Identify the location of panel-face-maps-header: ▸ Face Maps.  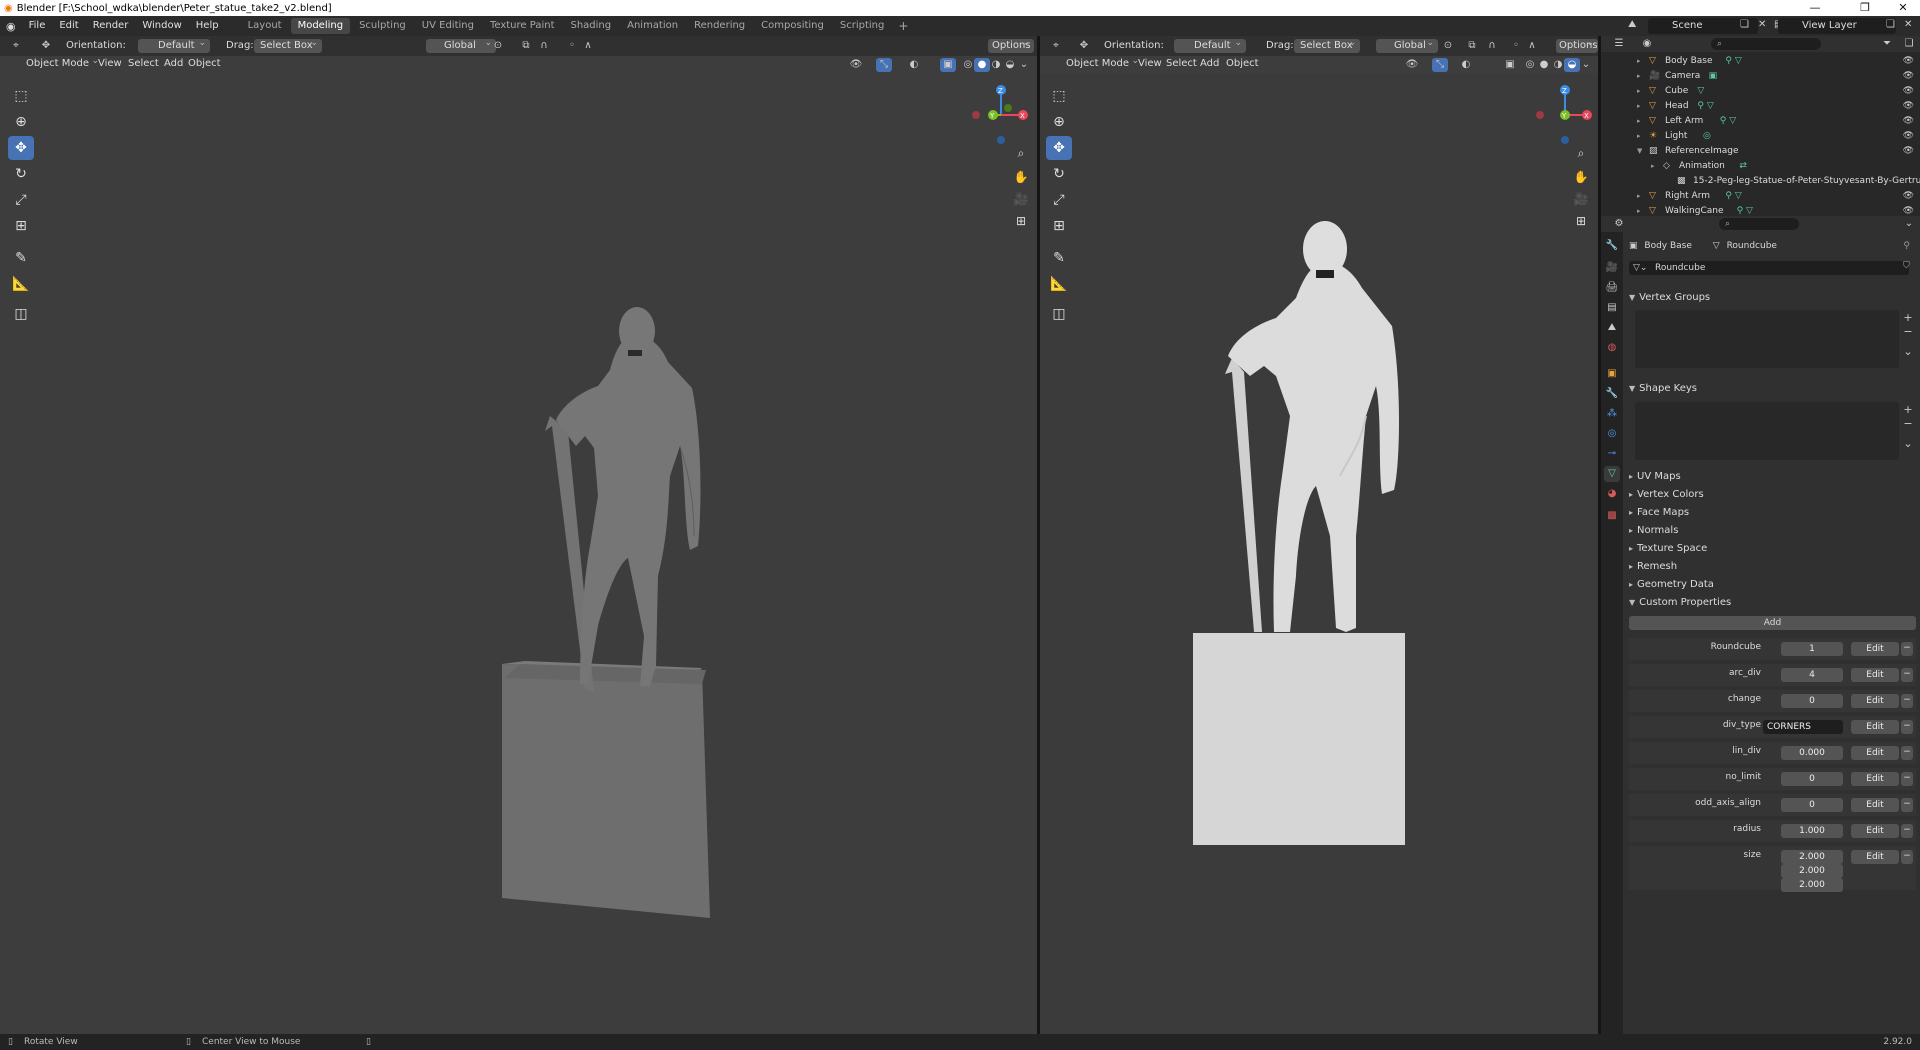
(1772, 513).